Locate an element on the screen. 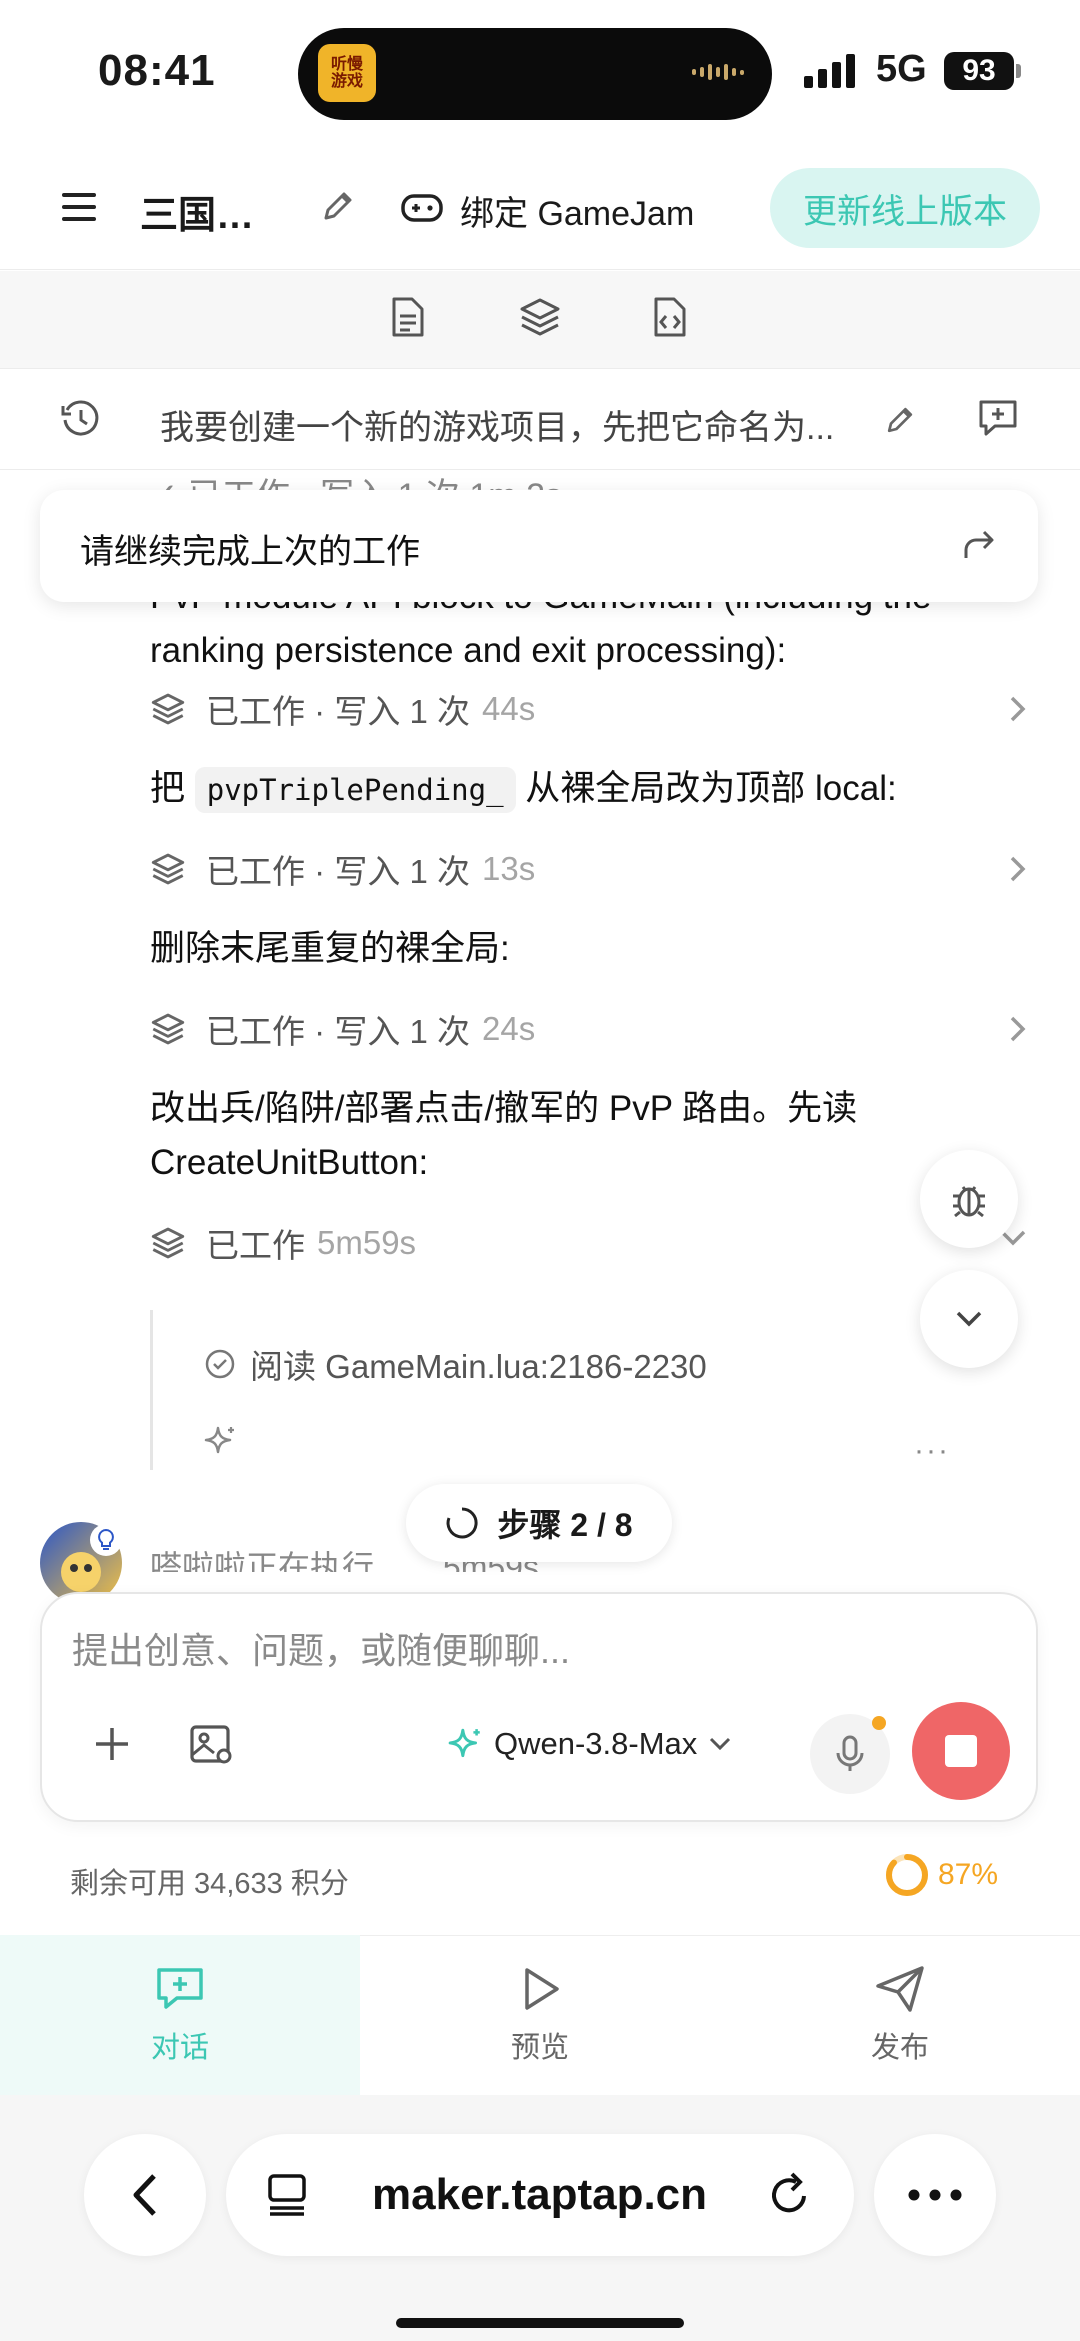 This screenshot has height=2341, width=1080. island-app-icon: 听慢 游戏 is located at coordinates (347, 73).